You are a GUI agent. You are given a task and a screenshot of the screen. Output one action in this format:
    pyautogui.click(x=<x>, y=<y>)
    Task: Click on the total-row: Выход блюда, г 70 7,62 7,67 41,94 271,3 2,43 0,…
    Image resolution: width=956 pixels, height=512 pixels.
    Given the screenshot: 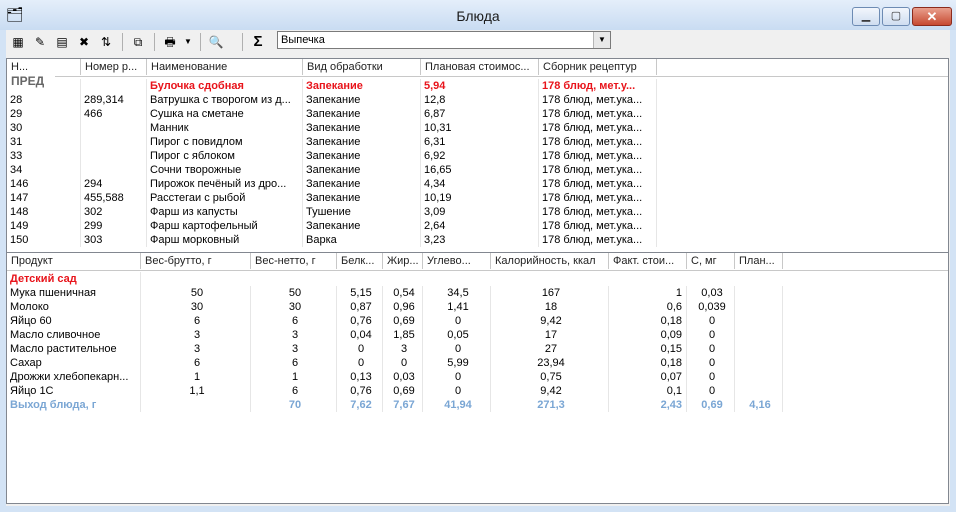 What is the action you would take?
    pyautogui.click(x=477, y=405)
    